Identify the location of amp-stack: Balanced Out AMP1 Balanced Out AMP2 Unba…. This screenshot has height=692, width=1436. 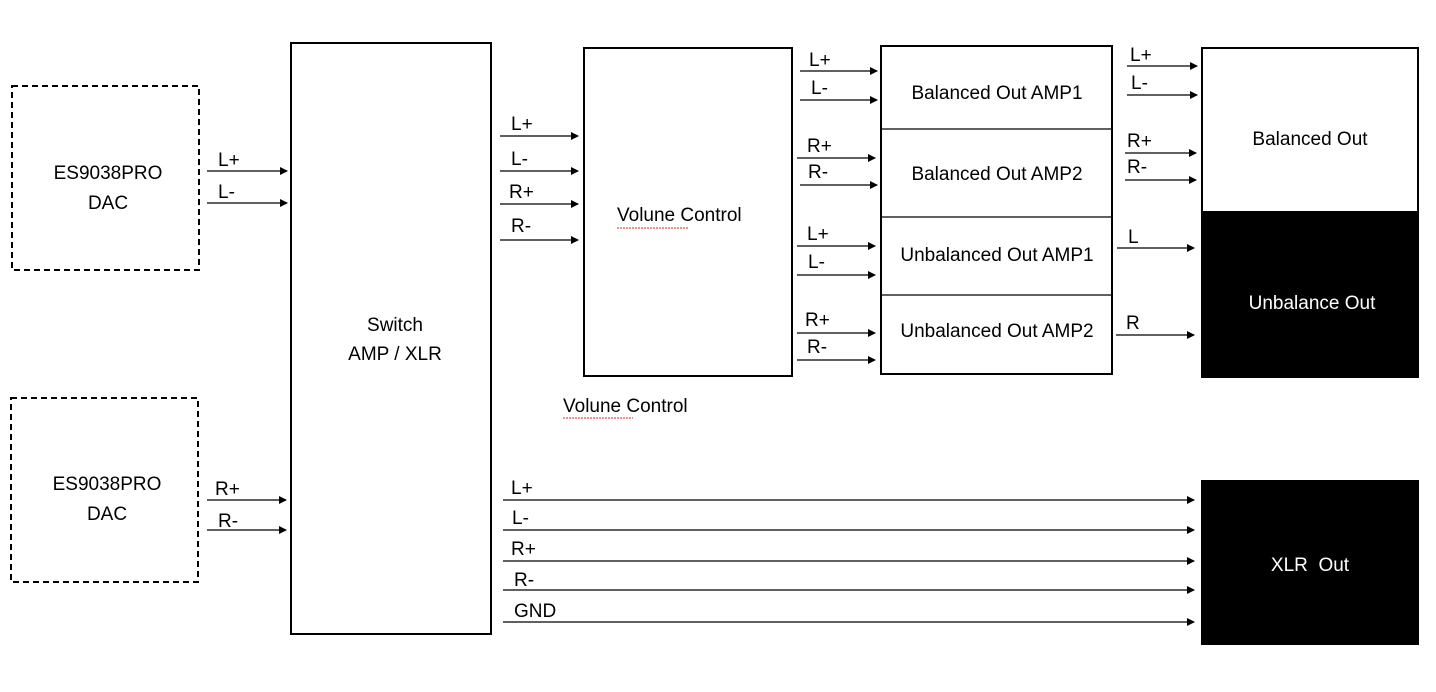
(996, 210).